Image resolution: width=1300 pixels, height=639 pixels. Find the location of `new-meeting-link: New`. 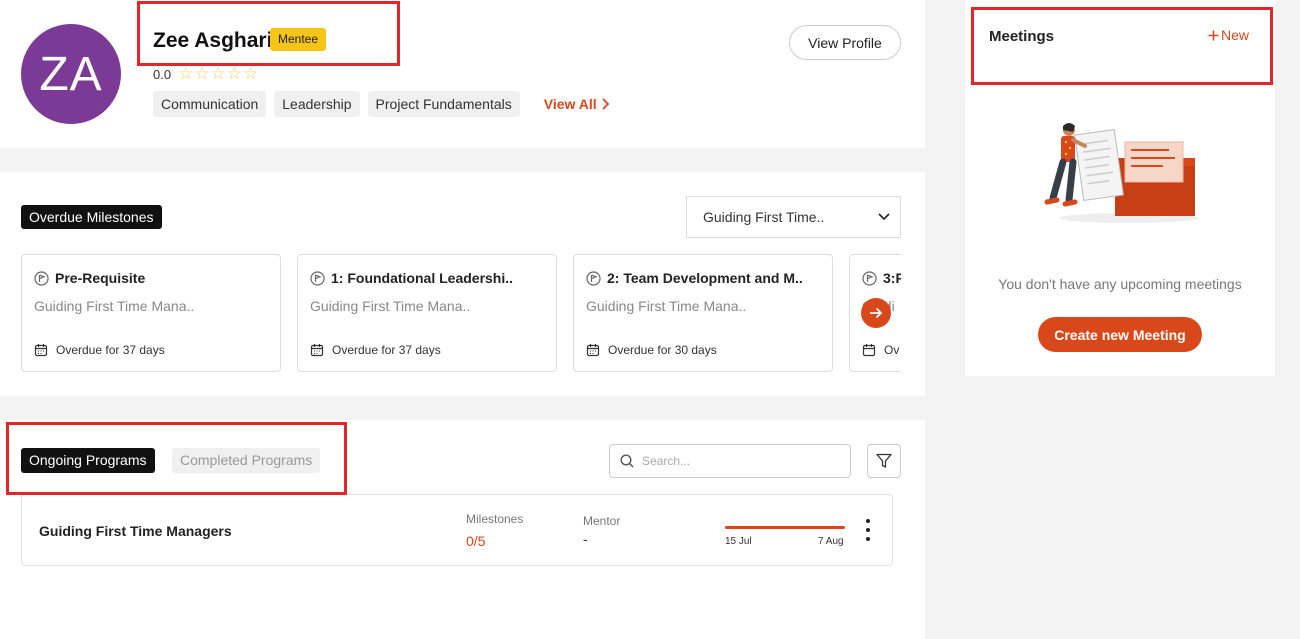

new-meeting-link: New is located at coordinates (1228, 35).